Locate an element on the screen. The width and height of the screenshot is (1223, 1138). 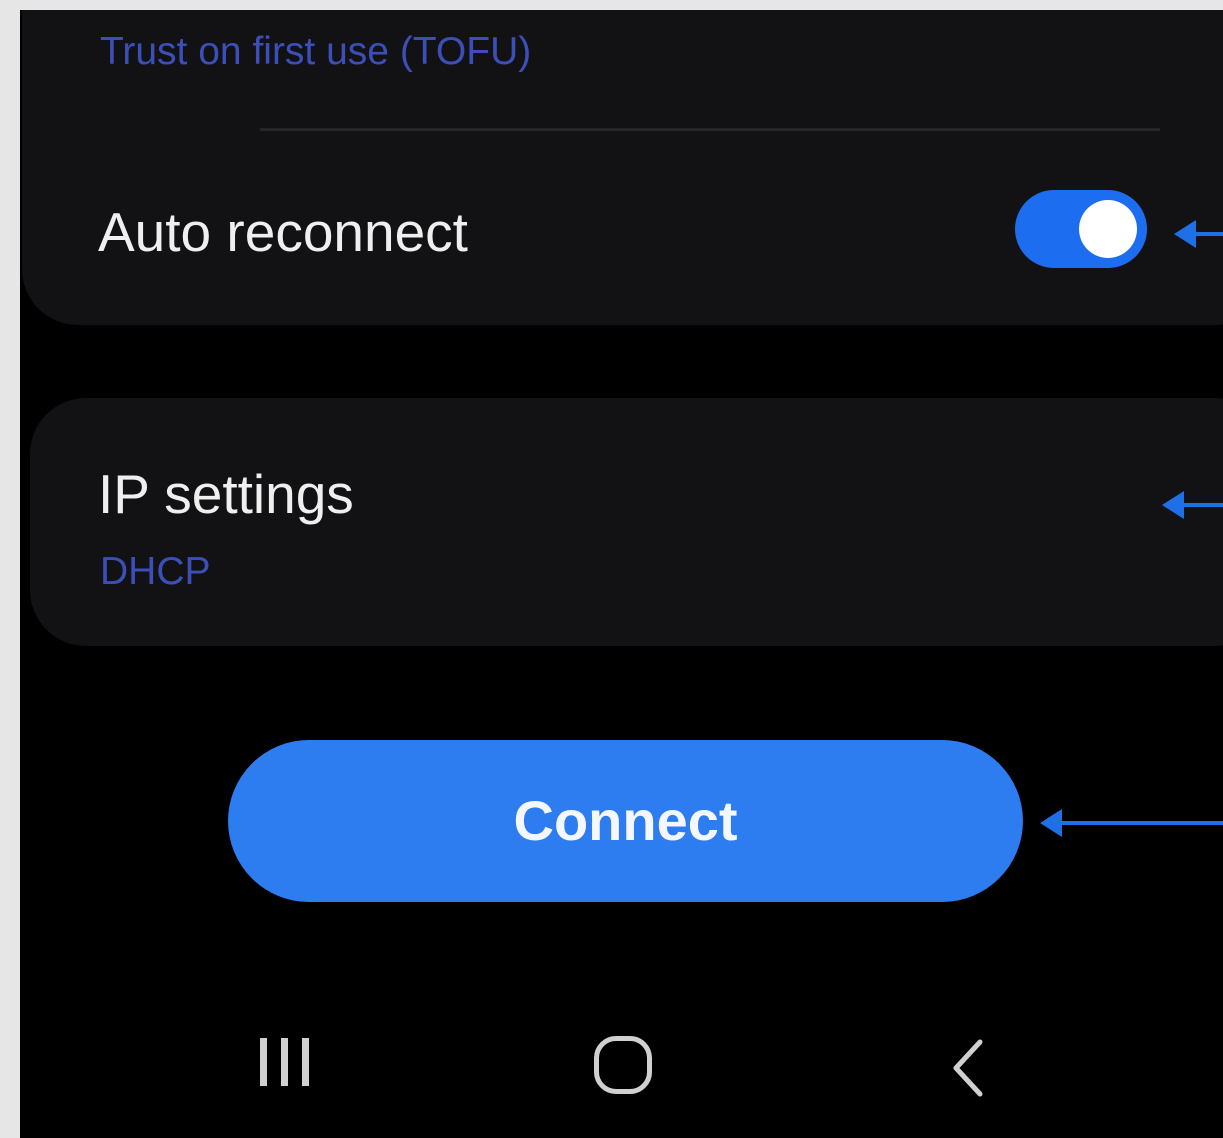
recents-icon is located at coordinates (285, 1062).